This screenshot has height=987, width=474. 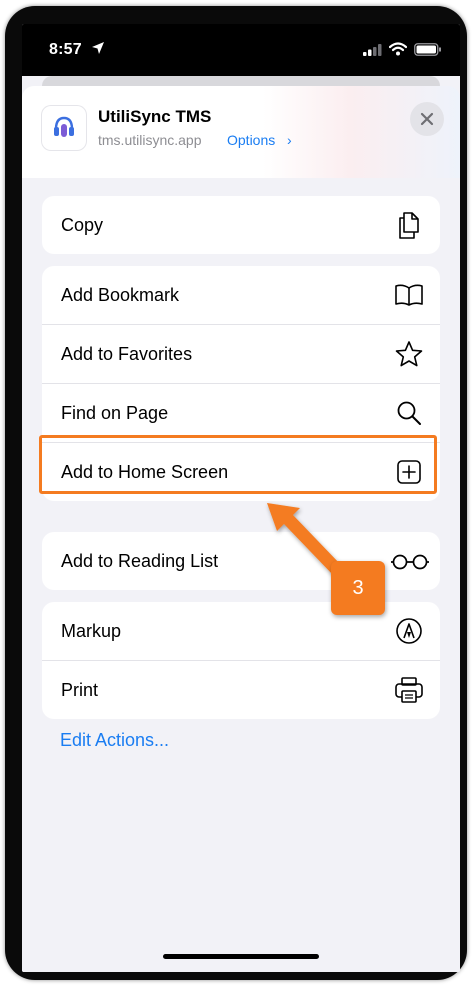 I want to click on options-link: Options, so click(x=251, y=140).